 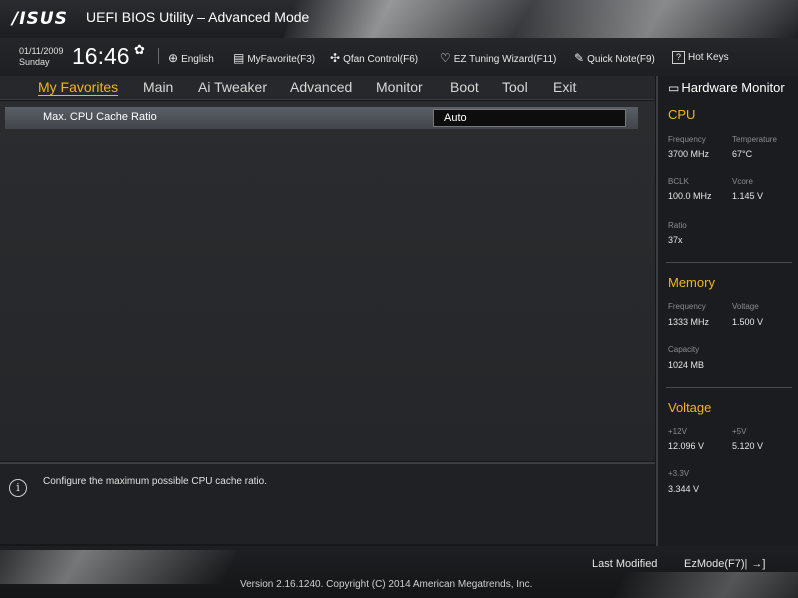 I want to click on memory-voltage-label: Voltage, so click(x=745, y=306).